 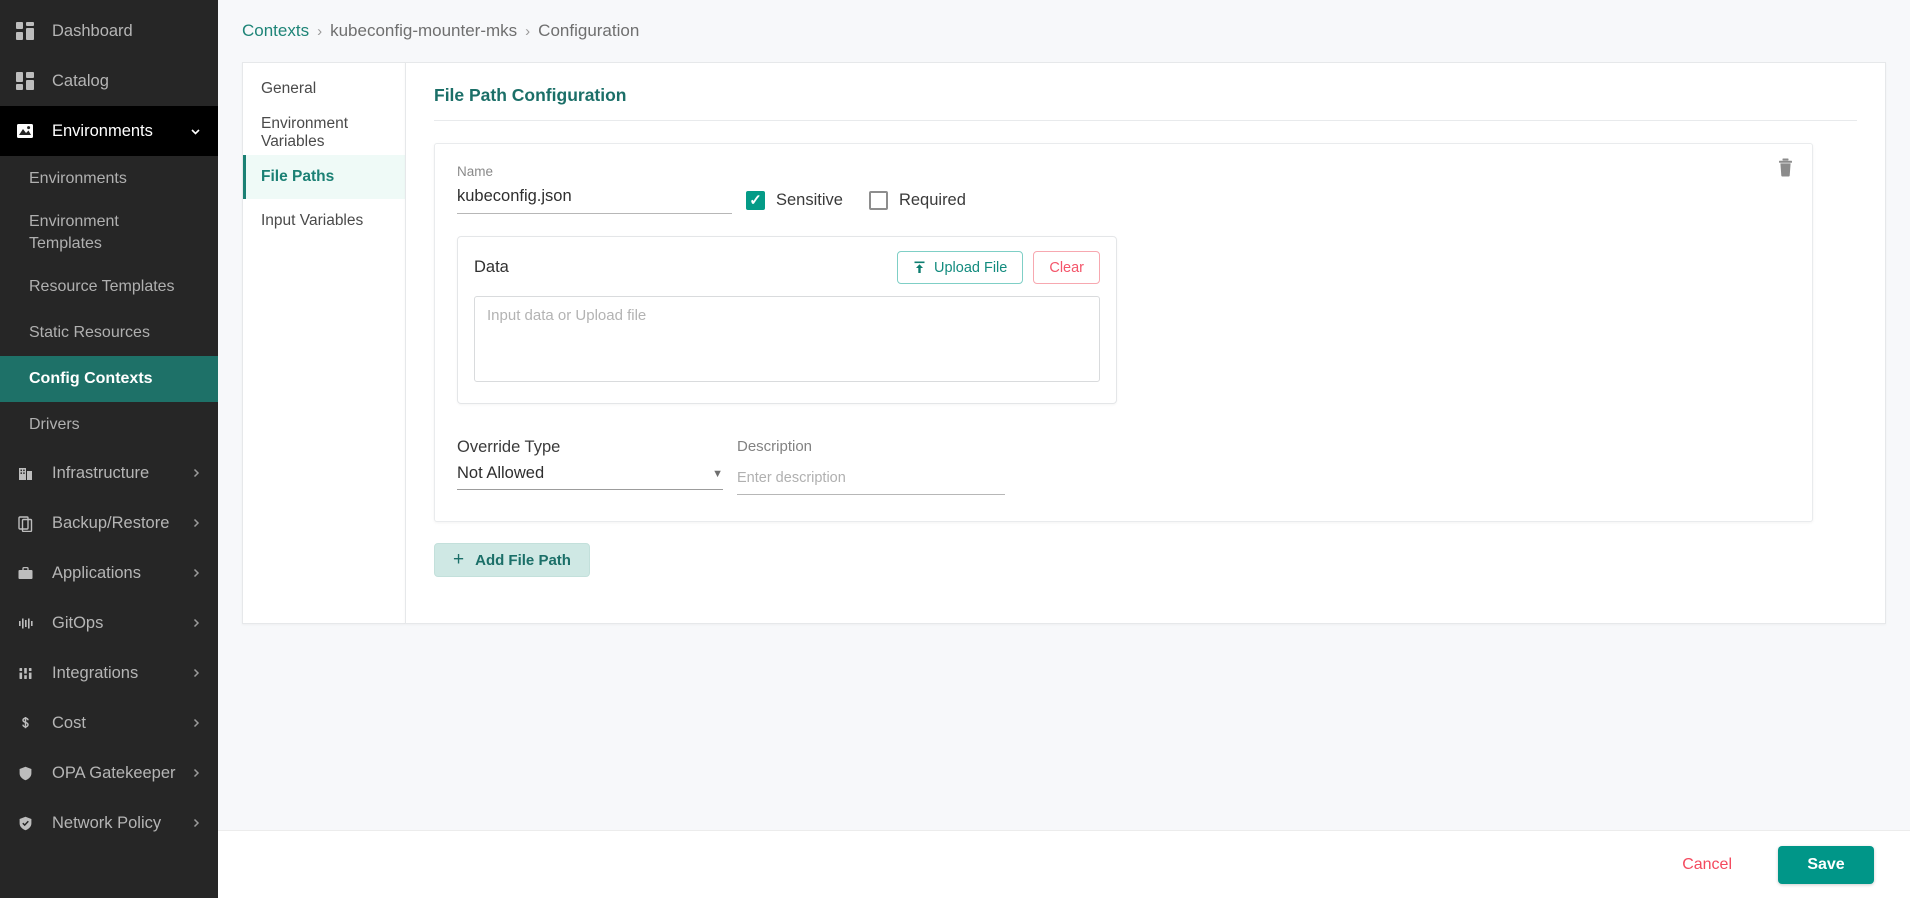 I want to click on sidebar-subitem-drivers: Drivers, so click(x=109, y=425).